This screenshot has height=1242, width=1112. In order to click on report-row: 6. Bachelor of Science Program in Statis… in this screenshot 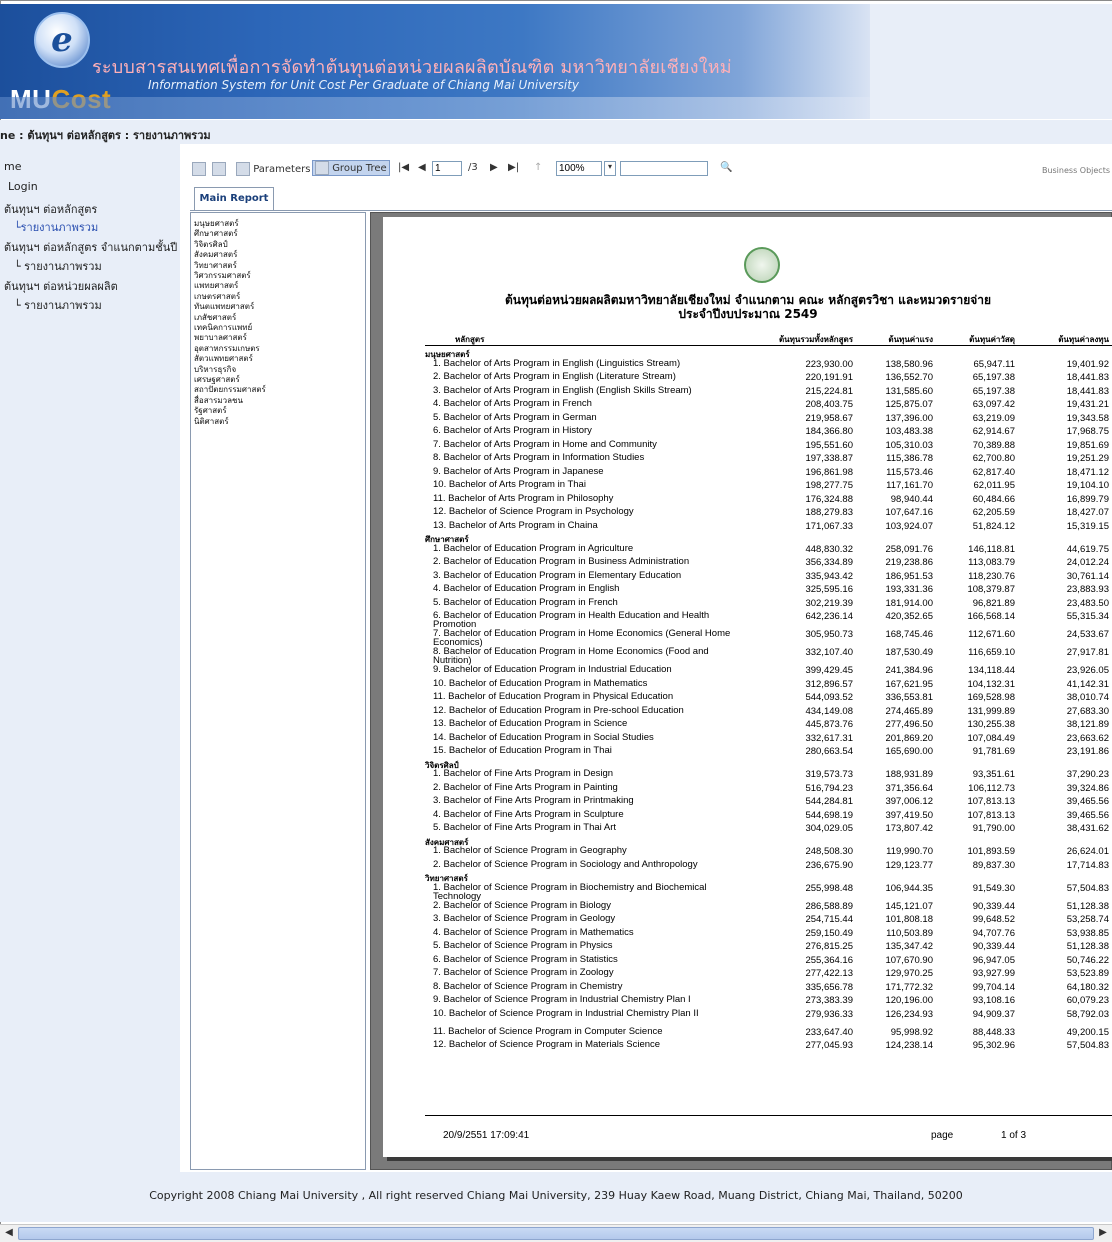, I will do `click(747, 961)`.